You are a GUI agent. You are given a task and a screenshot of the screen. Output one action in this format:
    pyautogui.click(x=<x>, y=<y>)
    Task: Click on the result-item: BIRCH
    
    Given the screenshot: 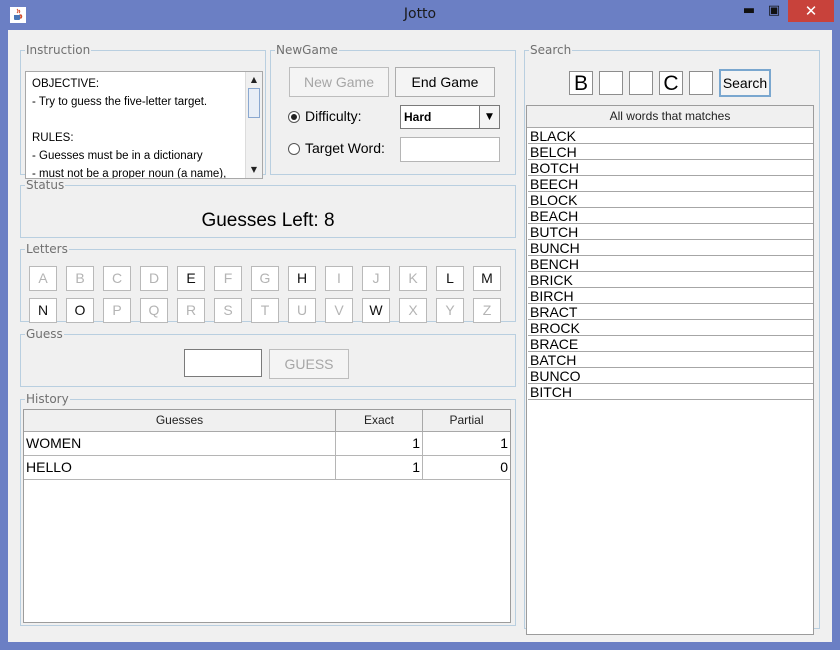 What is the action you would take?
    pyautogui.click(x=670, y=296)
    